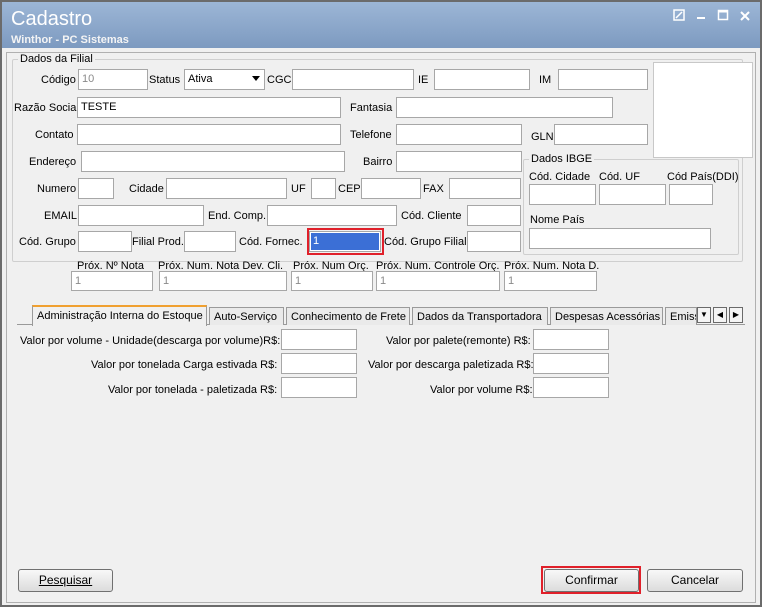  What do you see at coordinates (458, 341) in the screenshot?
I see `valor-palete-remonte-label: Valor por palete(remonte) R$:` at bounding box center [458, 341].